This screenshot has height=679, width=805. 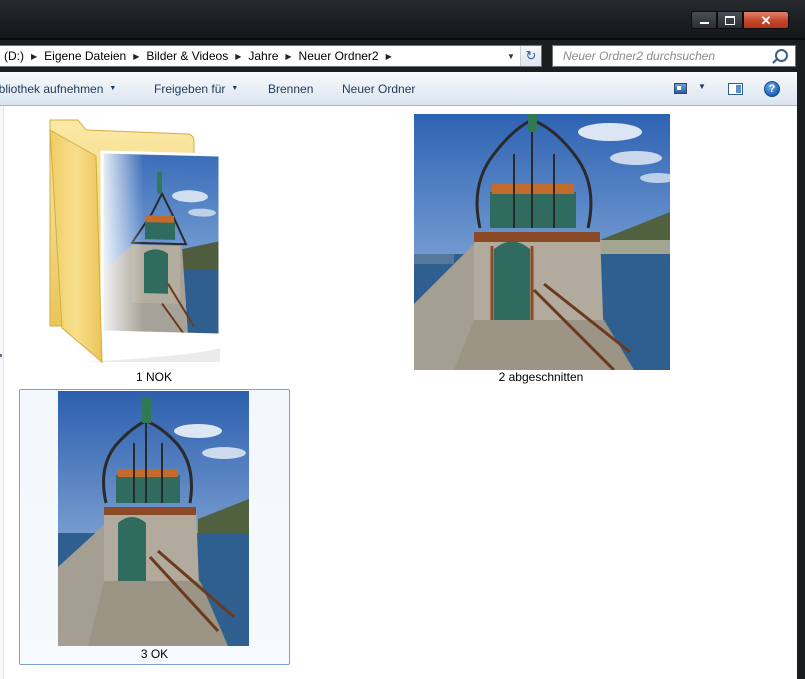 I want to click on refresh-icon: ↻, so click(x=531, y=55).